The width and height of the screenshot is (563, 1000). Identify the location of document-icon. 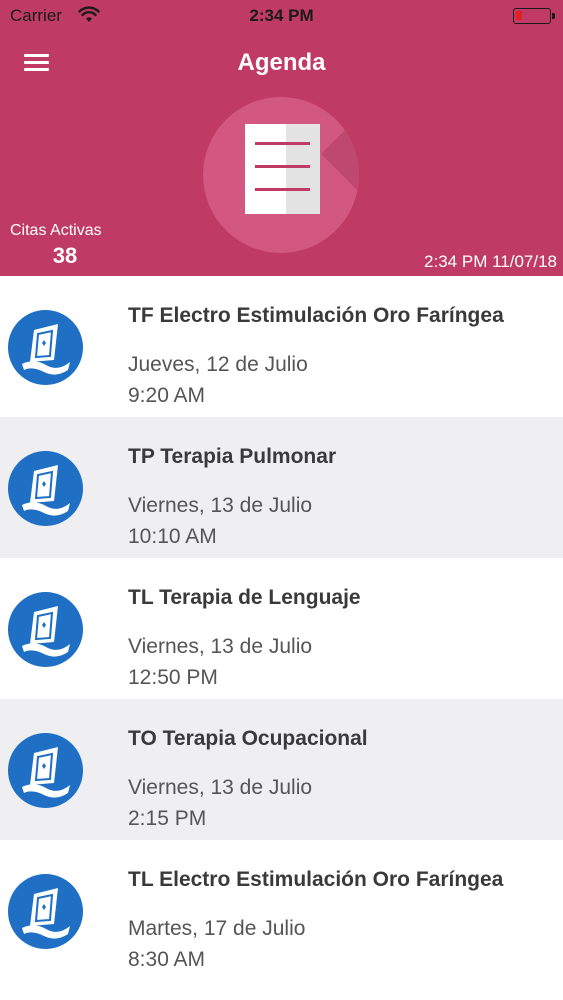
(282, 169).